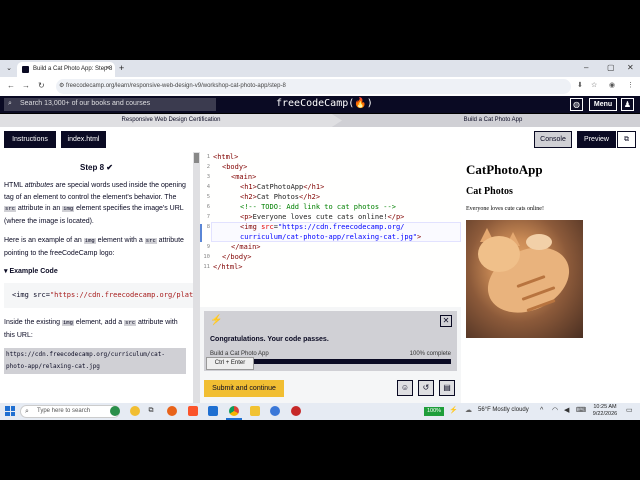  Describe the element at coordinates (213, 411) in the screenshot. I see `vscode-icon` at that location.